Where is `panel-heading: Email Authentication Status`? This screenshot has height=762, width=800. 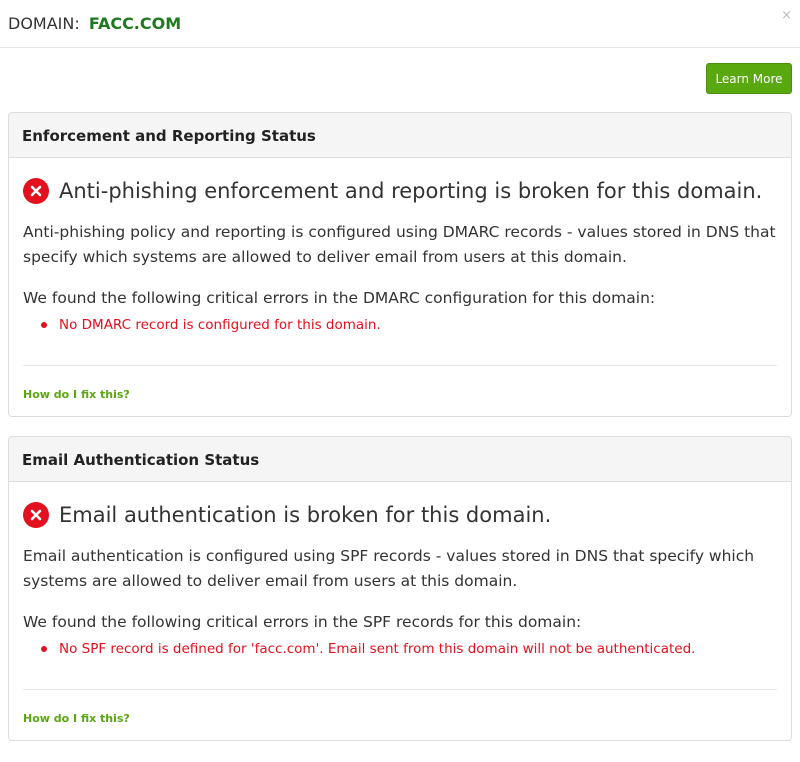 panel-heading: Email Authentication Status is located at coordinates (400, 459).